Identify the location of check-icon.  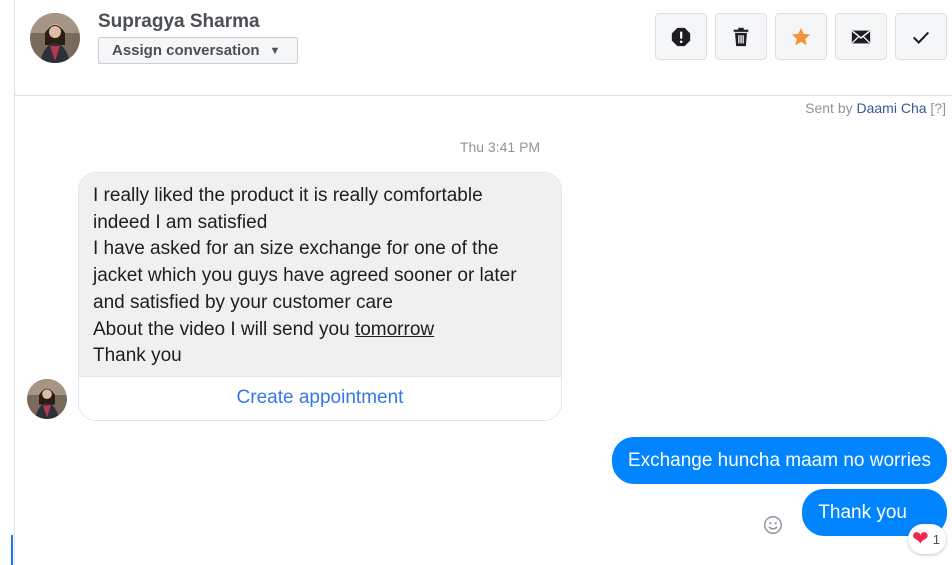
(921, 37).